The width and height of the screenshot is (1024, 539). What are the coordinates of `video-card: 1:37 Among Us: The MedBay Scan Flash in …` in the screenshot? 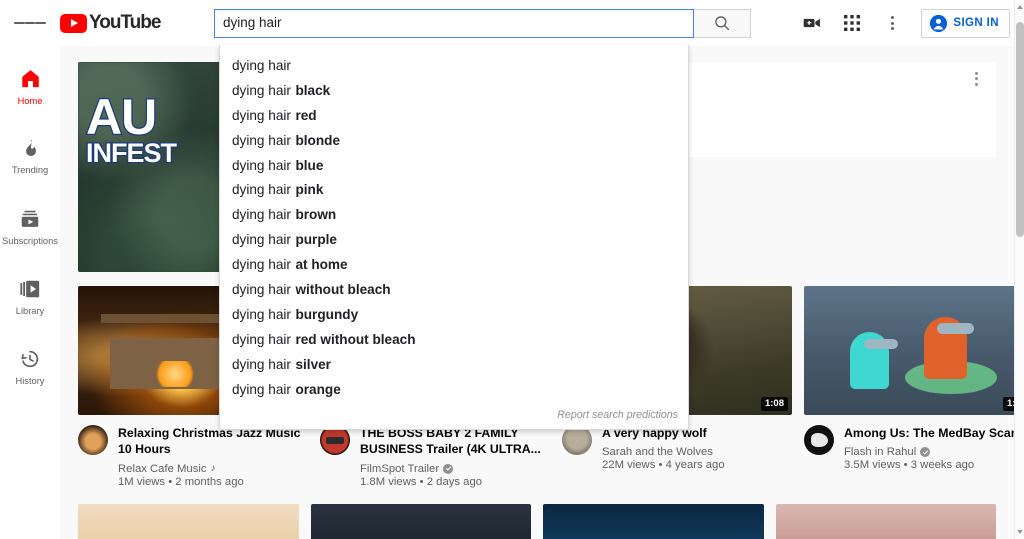 It's located at (909, 387).